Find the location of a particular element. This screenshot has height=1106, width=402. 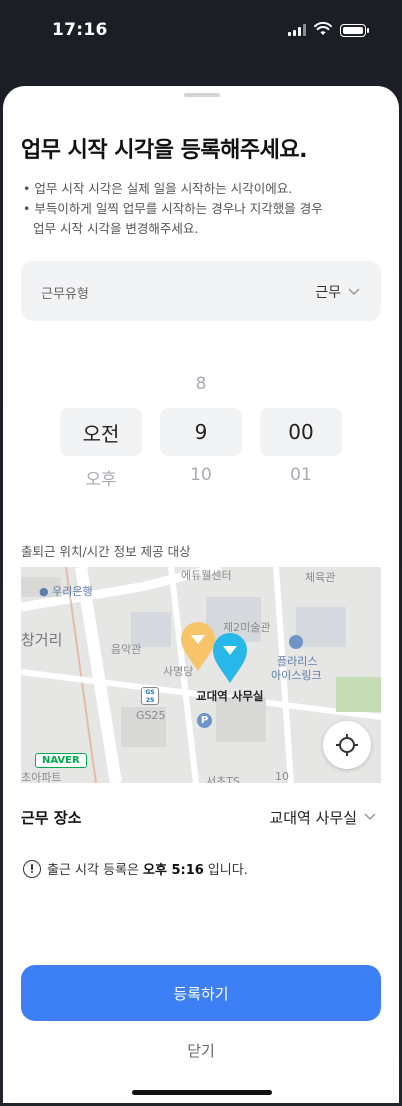

ampm-picker: 오전 is located at coordinates (101, 432).